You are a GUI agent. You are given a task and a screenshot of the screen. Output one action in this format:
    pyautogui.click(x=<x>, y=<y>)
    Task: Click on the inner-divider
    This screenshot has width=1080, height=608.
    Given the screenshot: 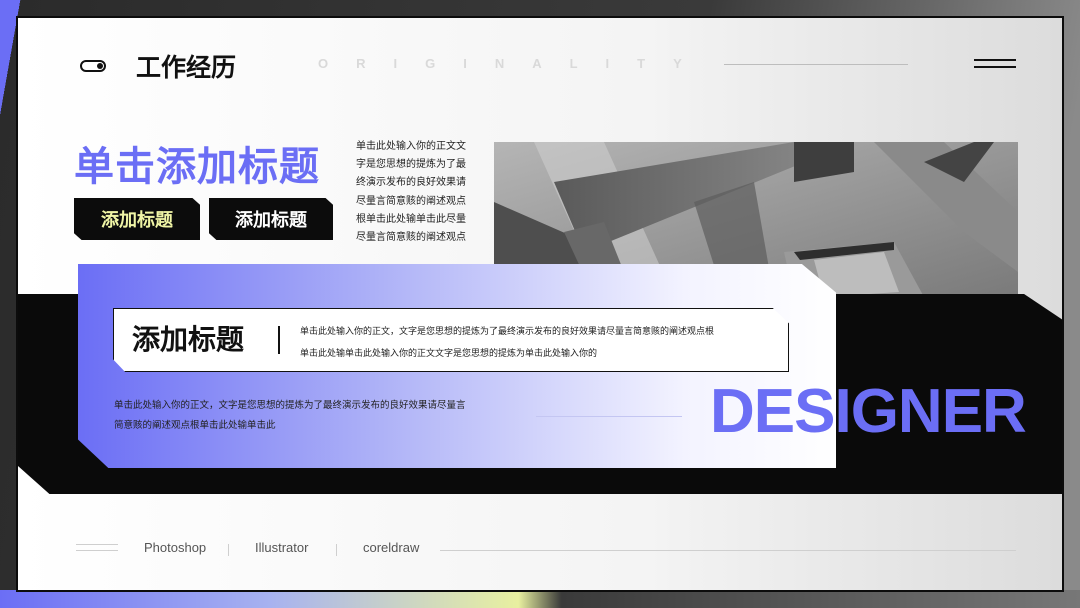 What is the action you would take?
    pyautogui.click(x=279, y=340)
    